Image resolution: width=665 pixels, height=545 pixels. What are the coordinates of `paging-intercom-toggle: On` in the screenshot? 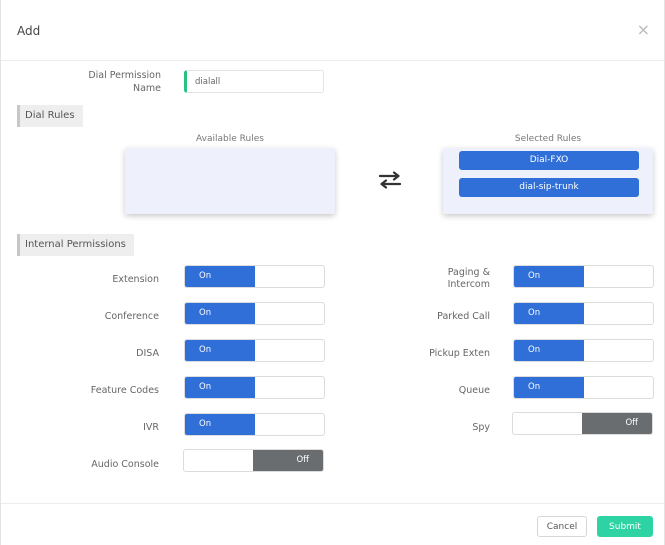 It's located at (583, 276).